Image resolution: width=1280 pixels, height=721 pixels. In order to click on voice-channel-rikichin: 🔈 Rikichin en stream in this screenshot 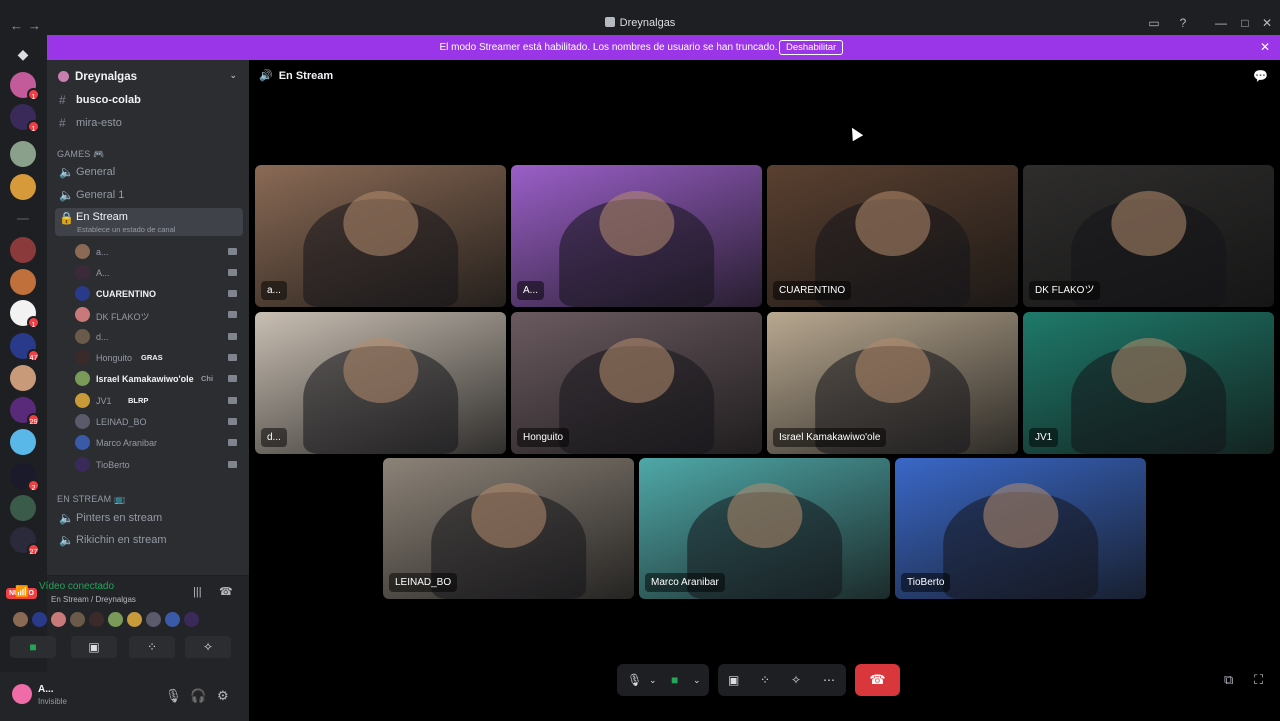, I will do `click(149, 540)`.